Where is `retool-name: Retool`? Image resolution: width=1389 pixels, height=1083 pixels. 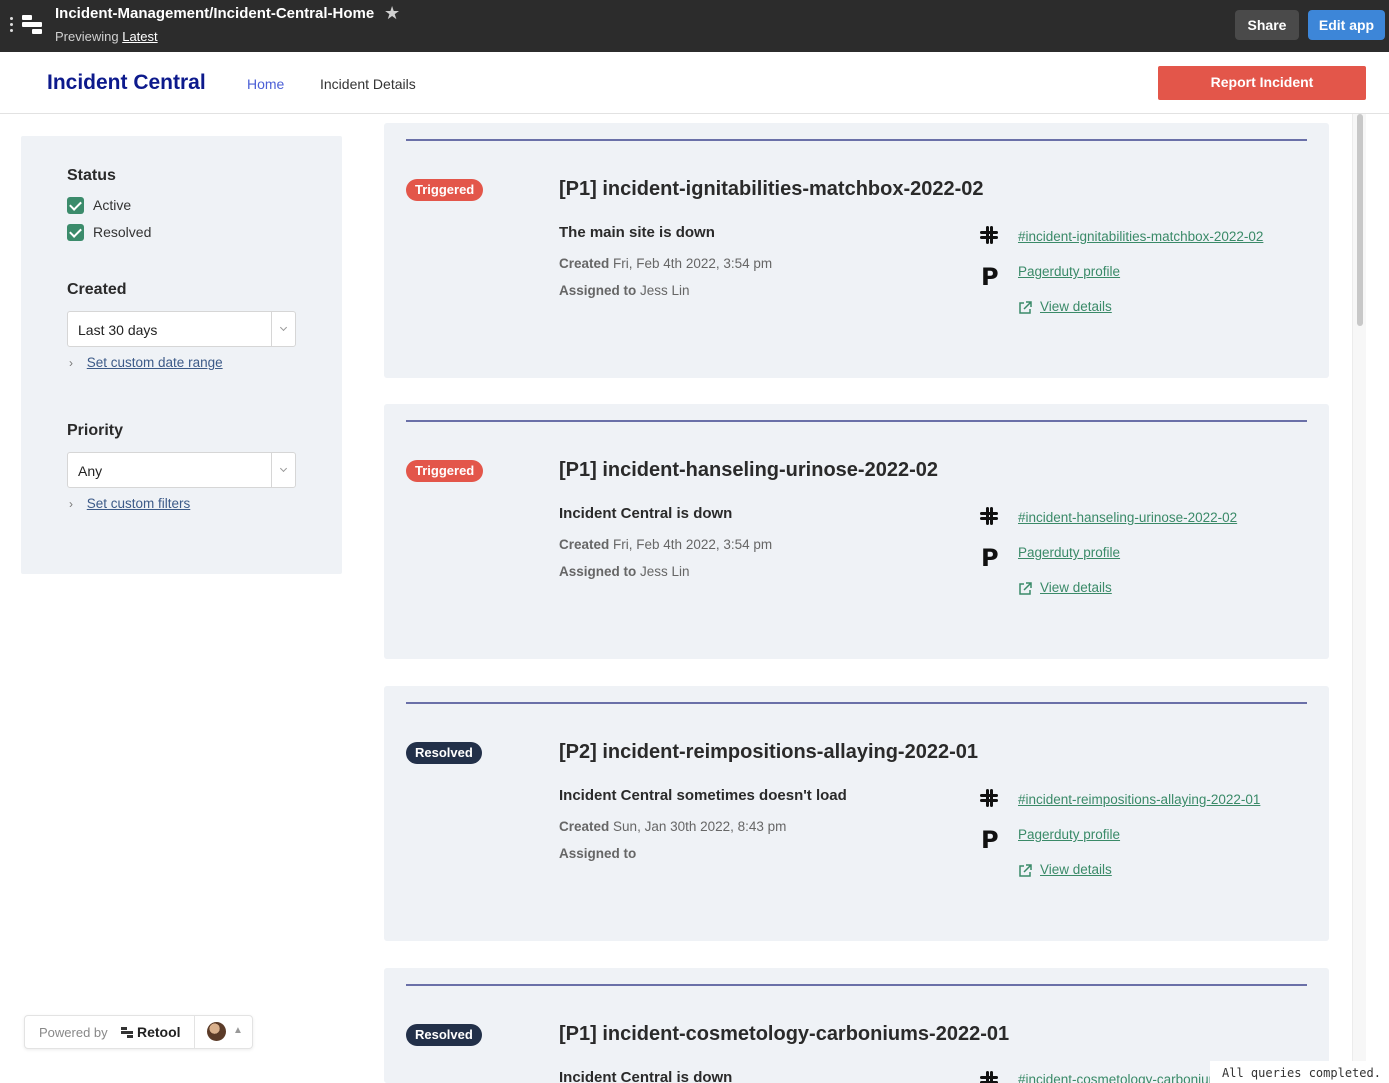
retool-name: Retool is located at coordinates (159, 1032).